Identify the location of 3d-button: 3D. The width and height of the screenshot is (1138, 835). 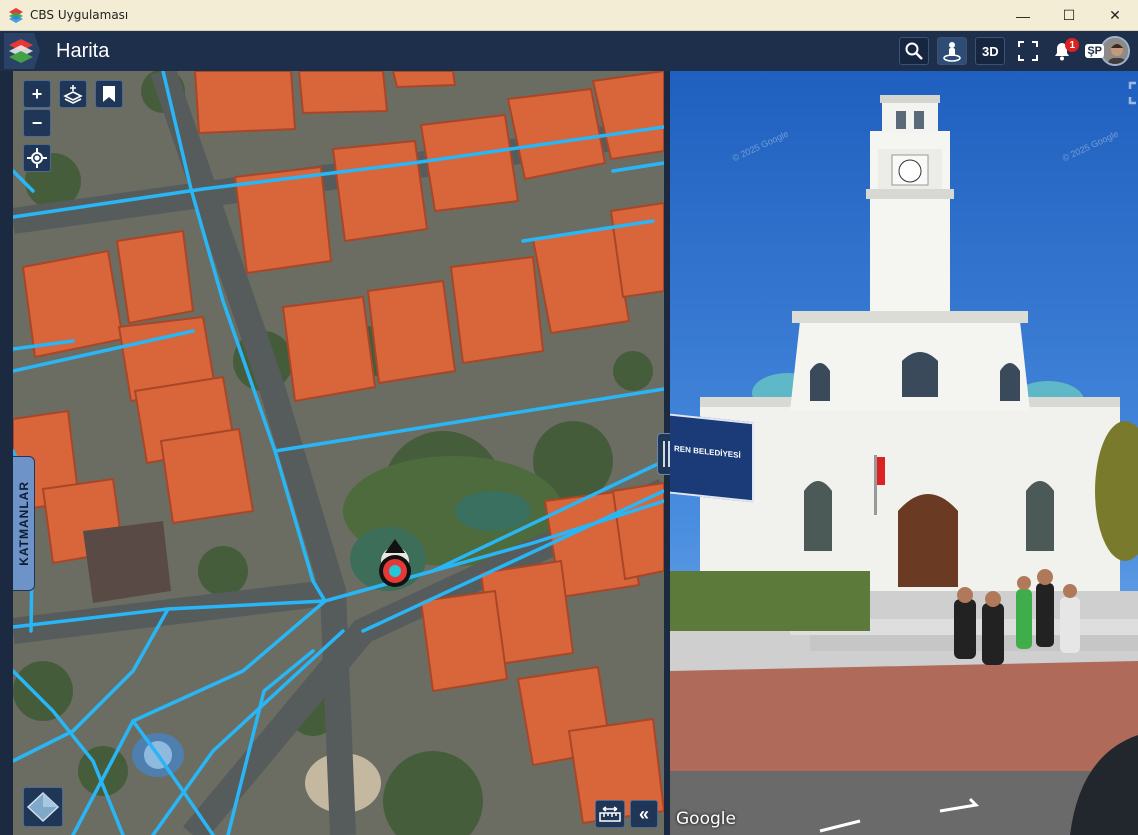
(990, 51).